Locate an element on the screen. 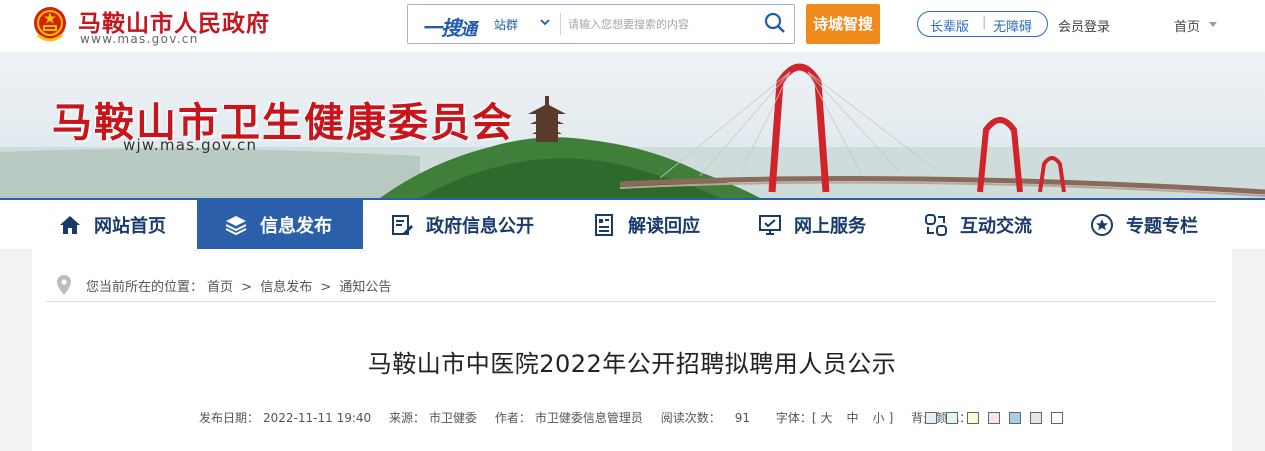  bg-swatch-sky is located at coordinates (1015, 418).